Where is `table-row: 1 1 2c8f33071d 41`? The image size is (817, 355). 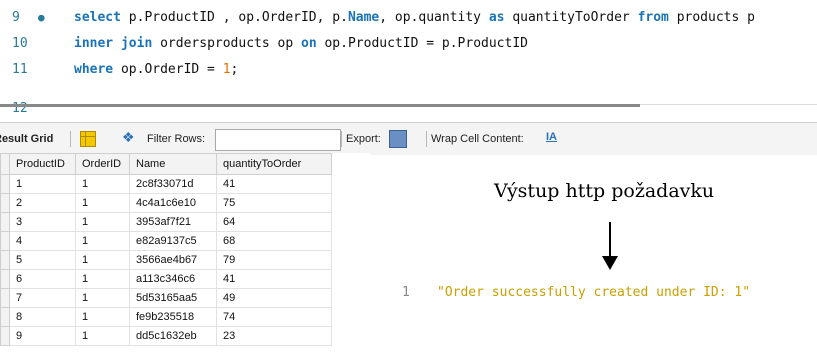
table-row: 1 1 2c8f33071d 41 is located at coordinates (166, 184).